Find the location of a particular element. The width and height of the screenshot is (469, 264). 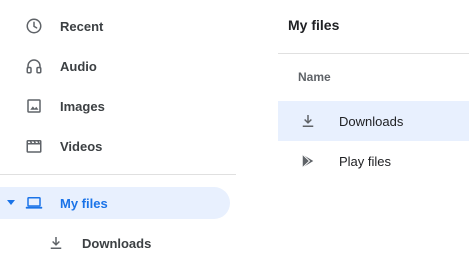

laptop-icon is located at coordinates (34, 203).